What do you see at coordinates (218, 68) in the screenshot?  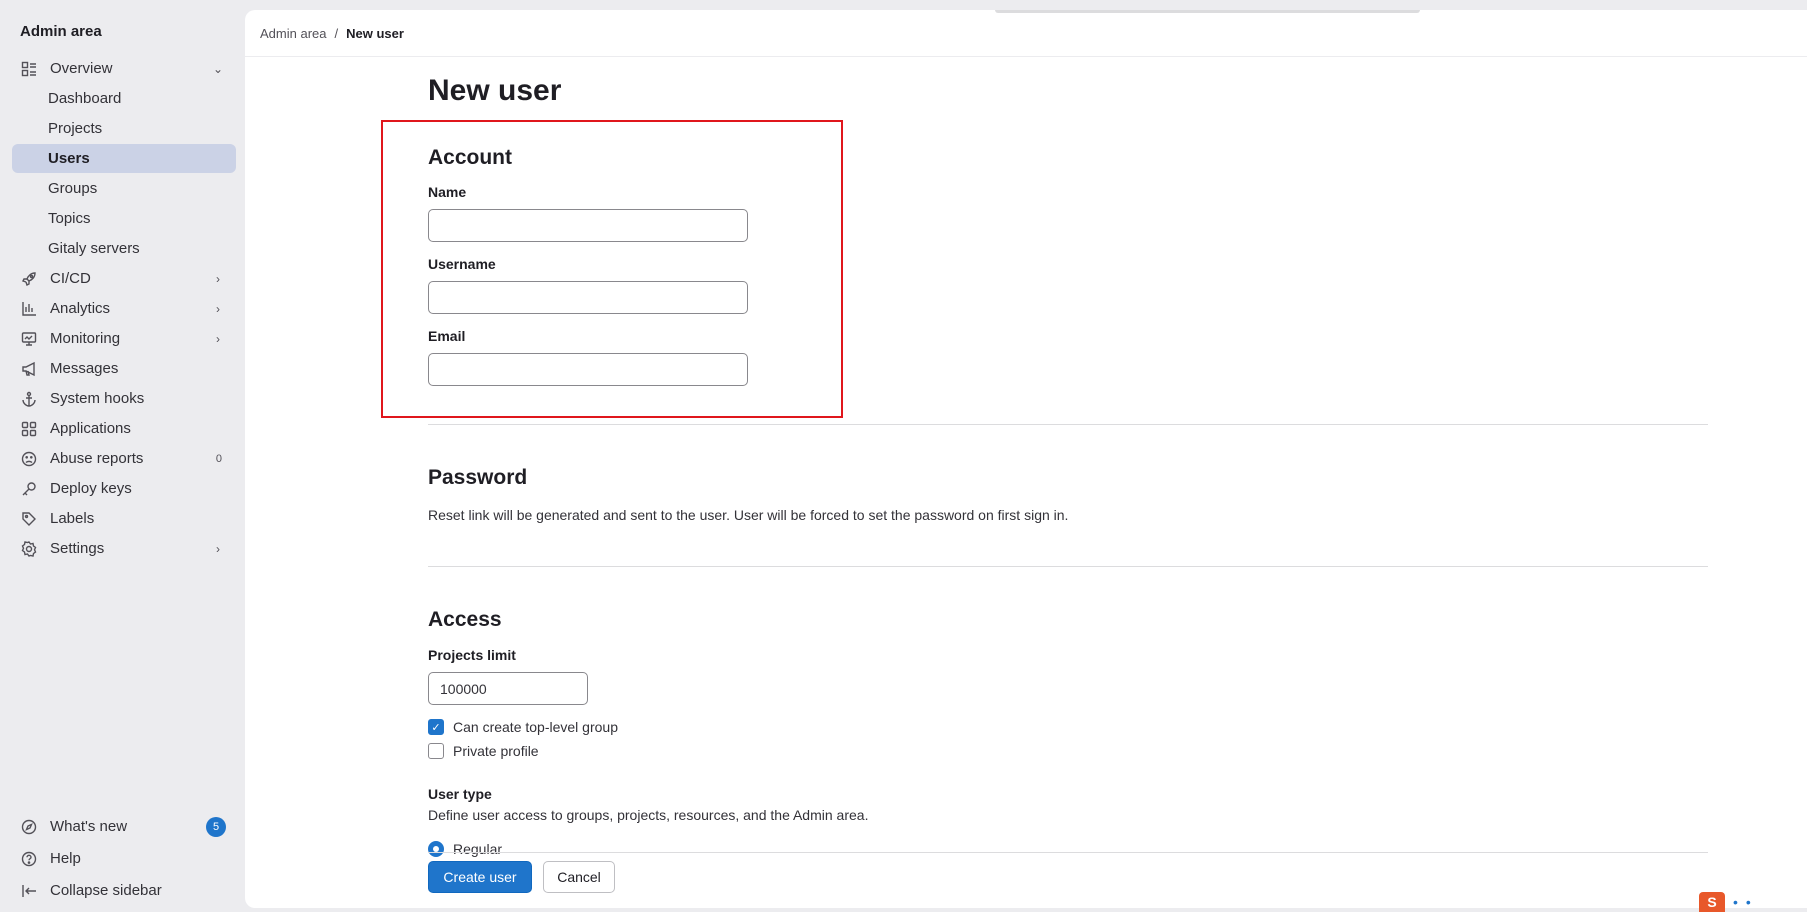 I see `chevron-down-icon: ⌄` at bounding box center [218, 68].